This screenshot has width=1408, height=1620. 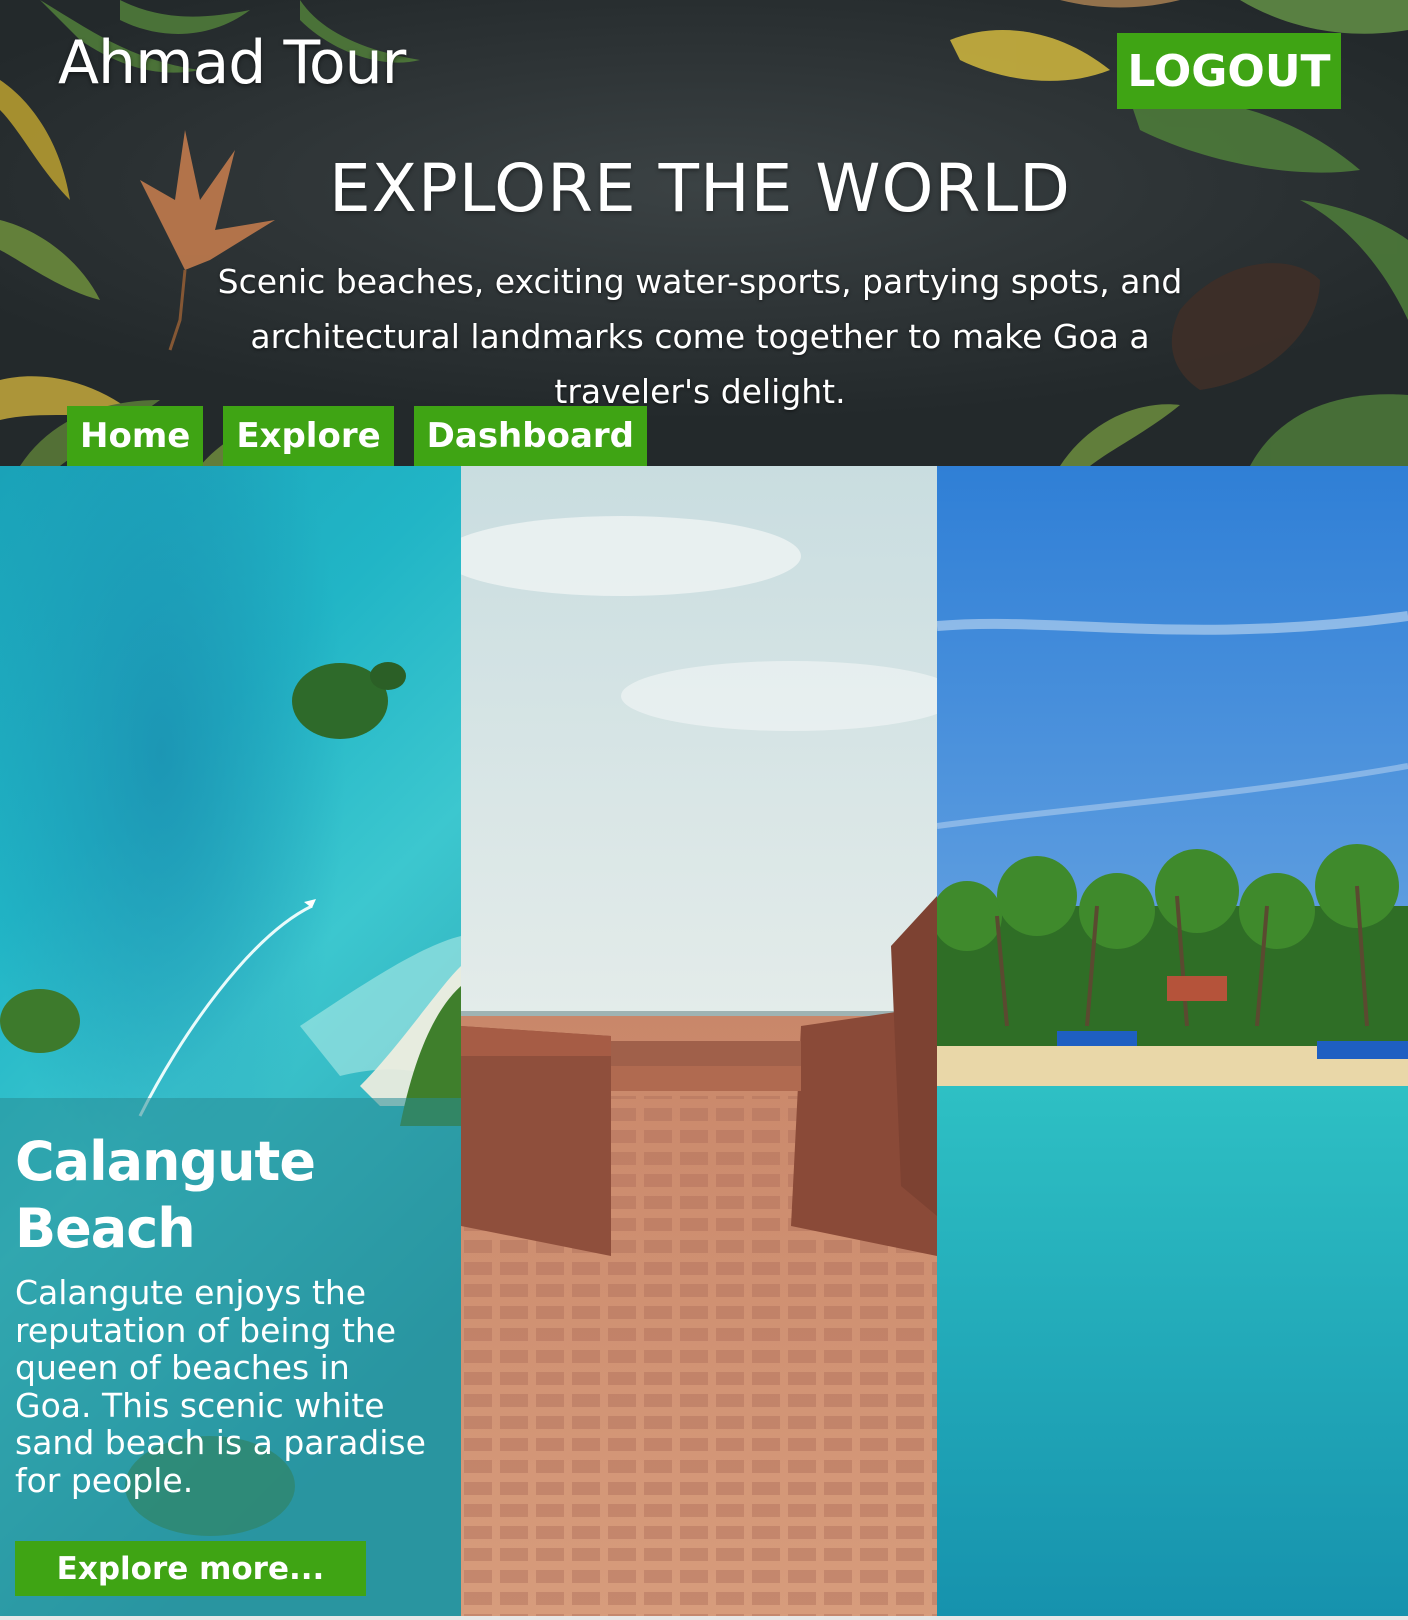 What do you see at coordinates (530, 436) in the screenshot?
I see `nav-dashboard-link: Dashboard` at bounding box center [530, 436].